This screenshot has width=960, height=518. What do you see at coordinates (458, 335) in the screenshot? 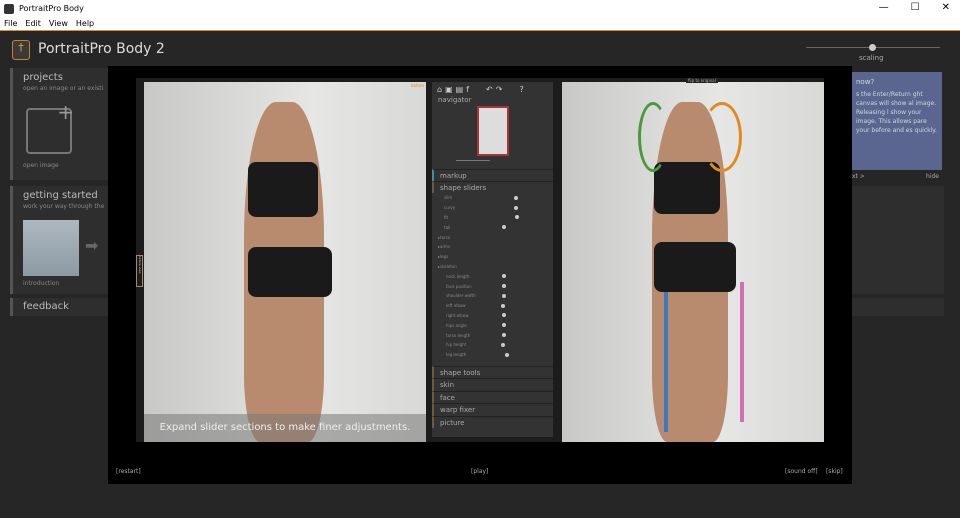
I see `slider-label: torso length` at bounding box center [458, 335].